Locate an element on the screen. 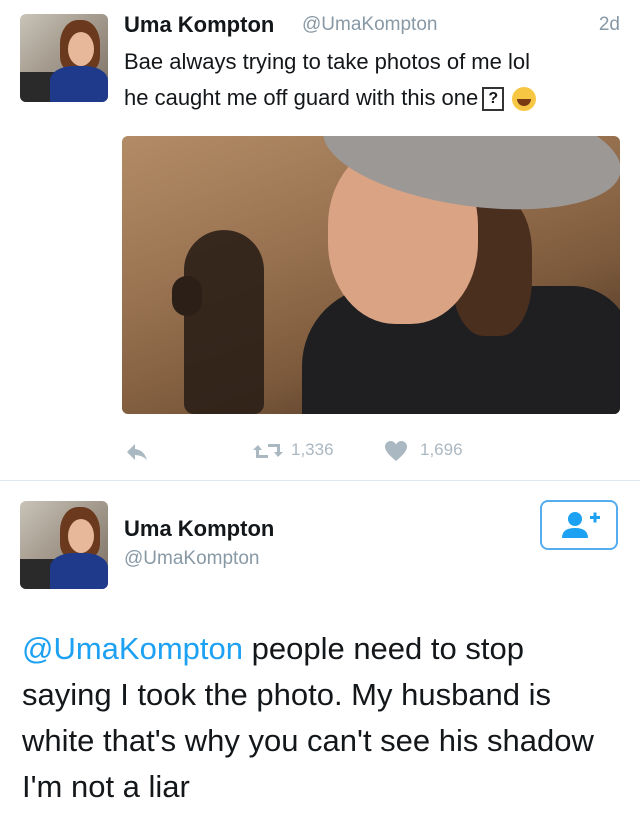  follow-button is located at coordinates (579, 525).